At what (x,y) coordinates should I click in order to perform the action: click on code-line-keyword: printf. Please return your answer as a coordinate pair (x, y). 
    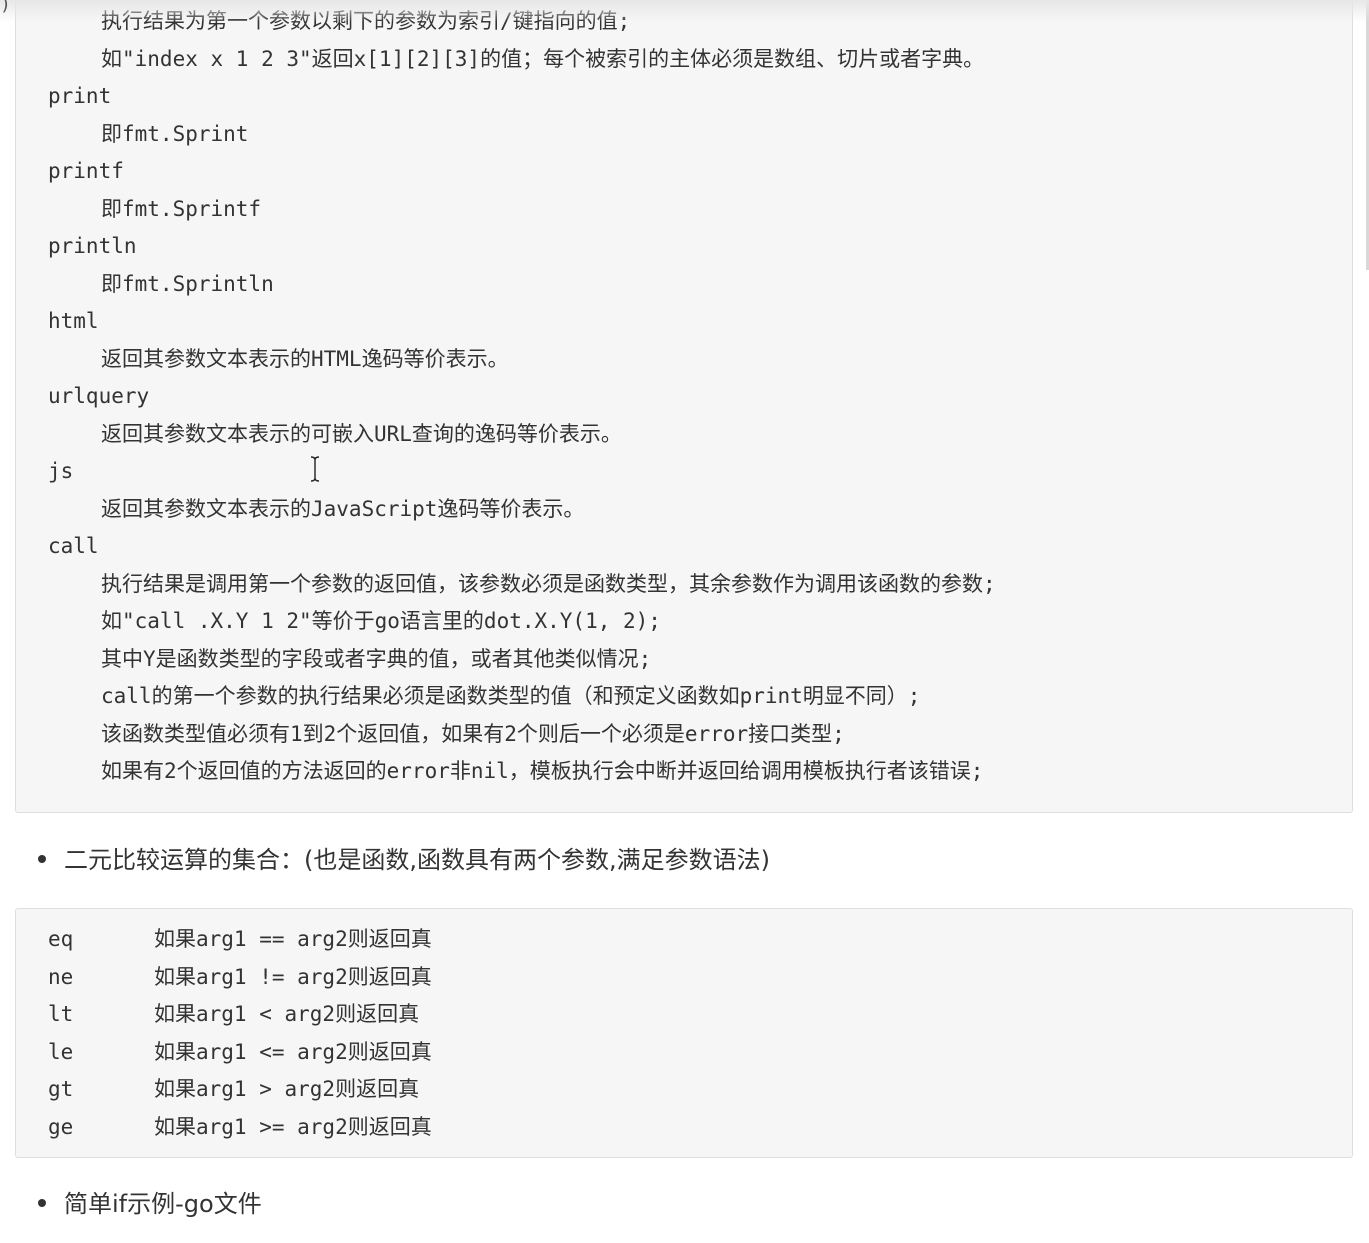
    Looking at the image, I should click on (86, 171).